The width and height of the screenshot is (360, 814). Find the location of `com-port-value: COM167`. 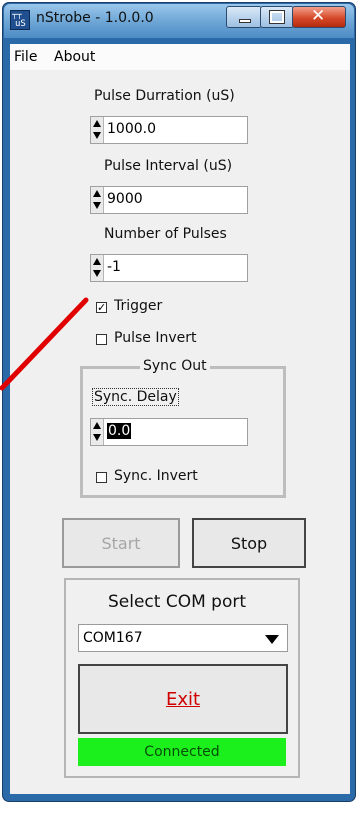

com-port-value: COM167 is located at coordinates (113, 638).